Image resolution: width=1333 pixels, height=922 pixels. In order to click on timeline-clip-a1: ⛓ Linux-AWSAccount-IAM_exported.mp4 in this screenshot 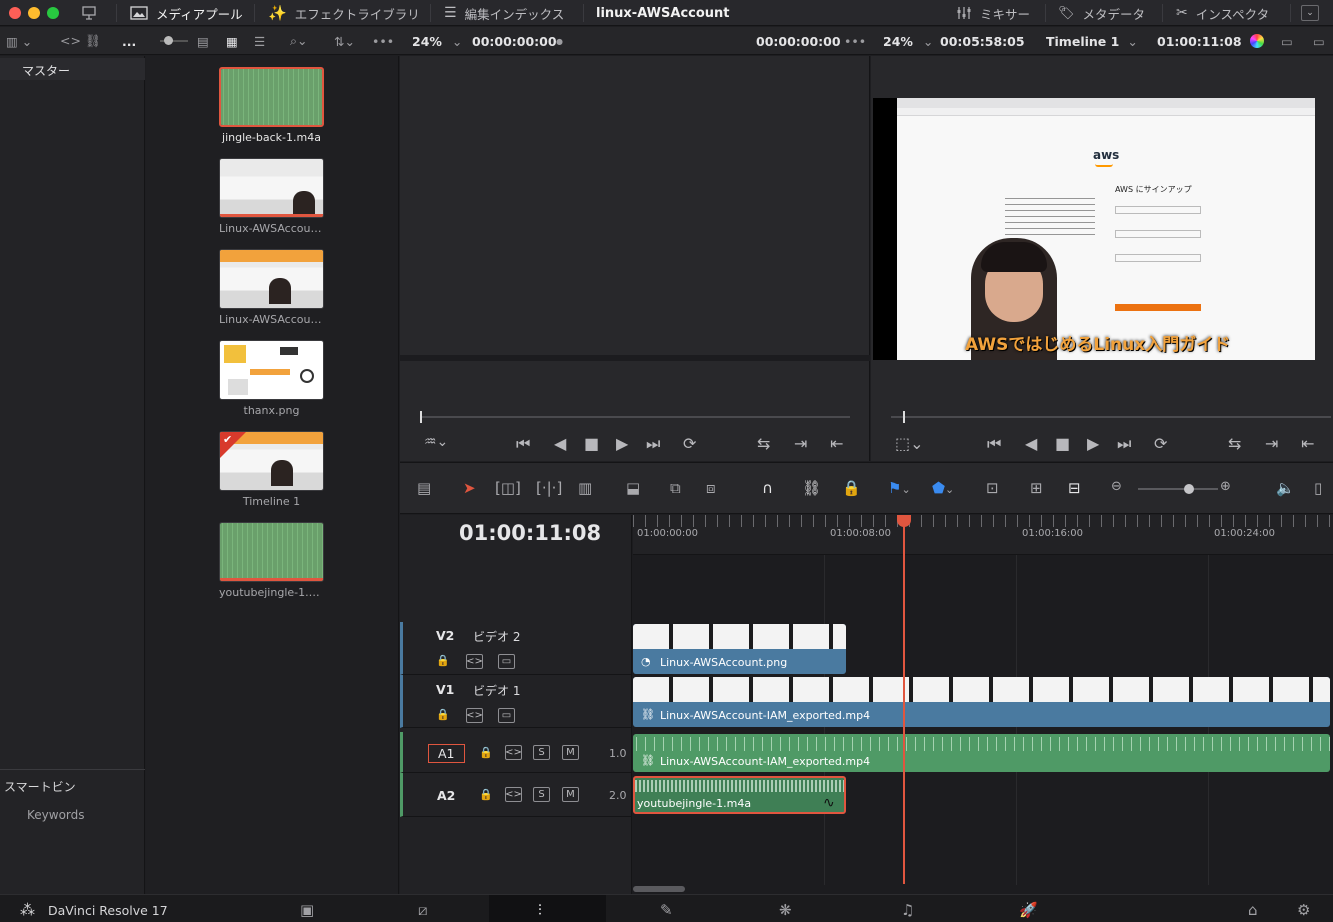, I will do `click(981, 753)`.